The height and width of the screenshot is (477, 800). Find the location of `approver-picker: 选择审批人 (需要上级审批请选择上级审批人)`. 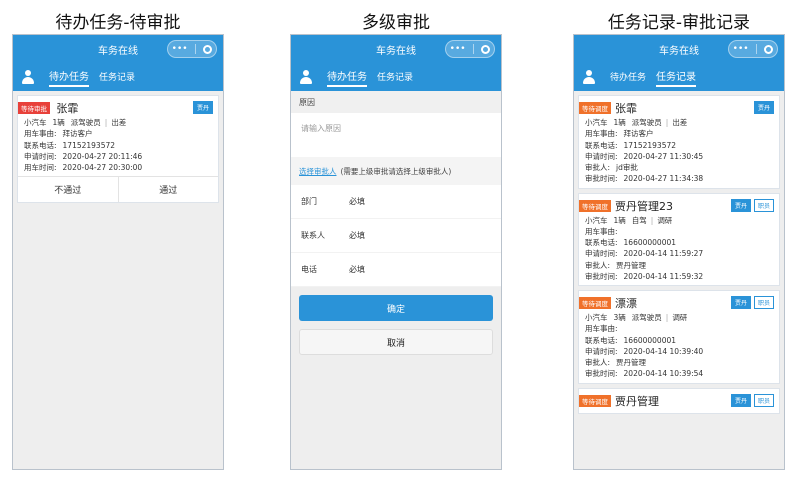

approver-picker: 选择审批人 (需要上级审批请选择上级审批人) is located at coordinates (396, 171).